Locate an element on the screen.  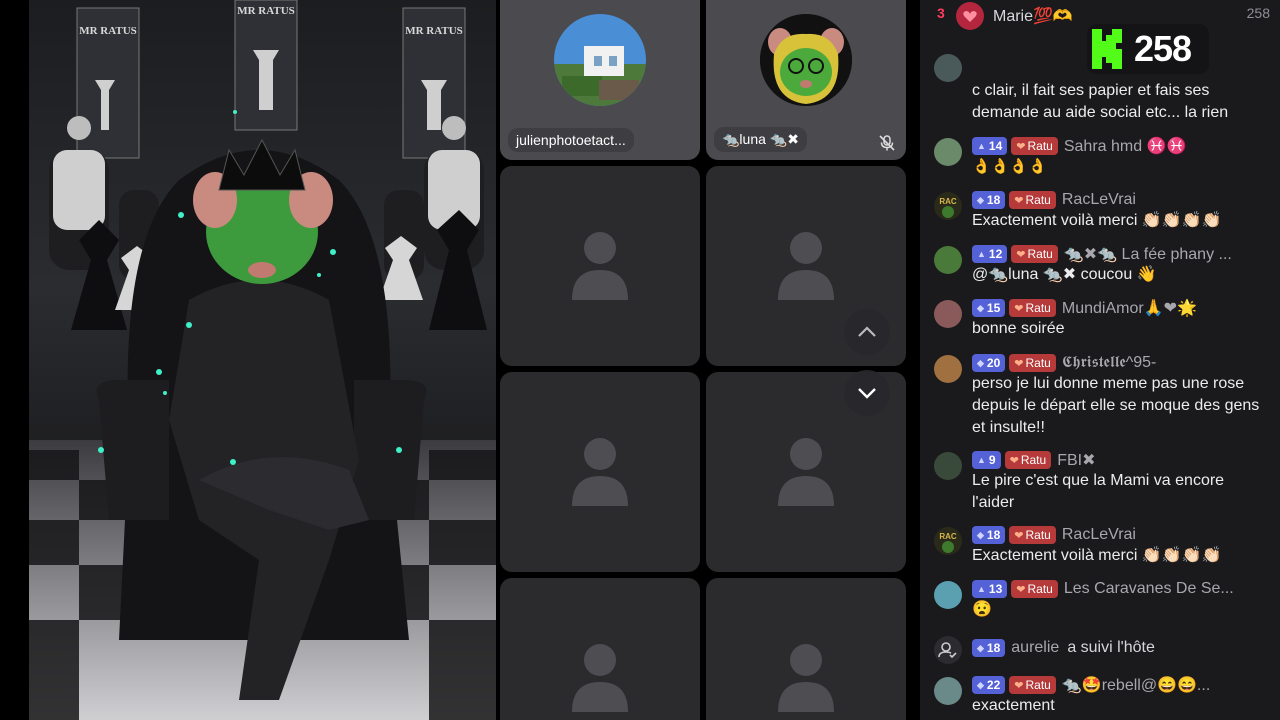
follow-avatar is located at coordinates (948, 650).